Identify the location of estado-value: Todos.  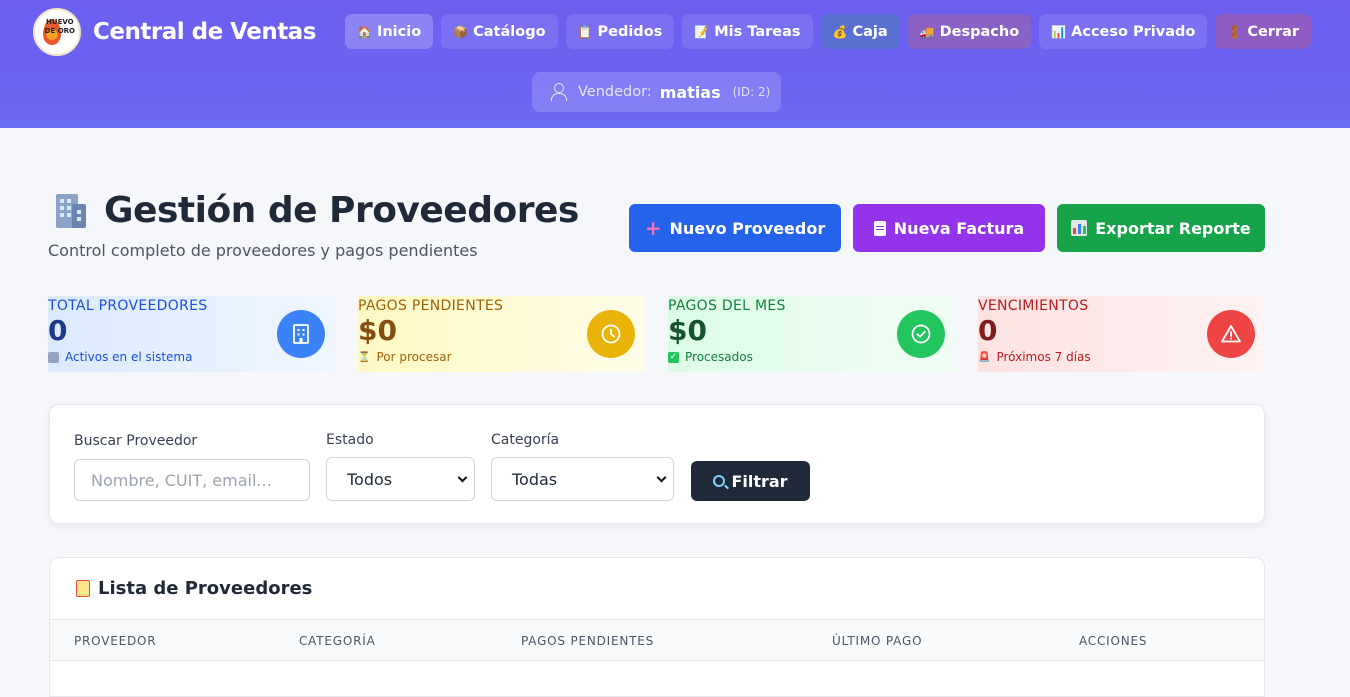
(370, 479).